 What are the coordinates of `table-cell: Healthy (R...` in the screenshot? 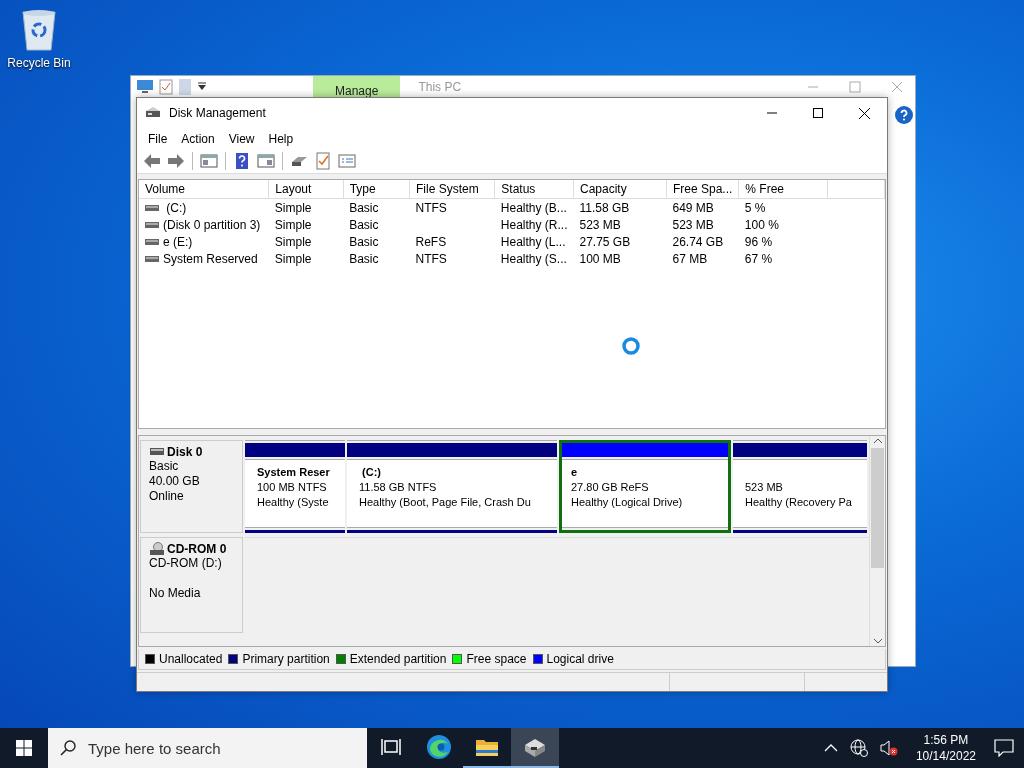 It's located at (534, 224).